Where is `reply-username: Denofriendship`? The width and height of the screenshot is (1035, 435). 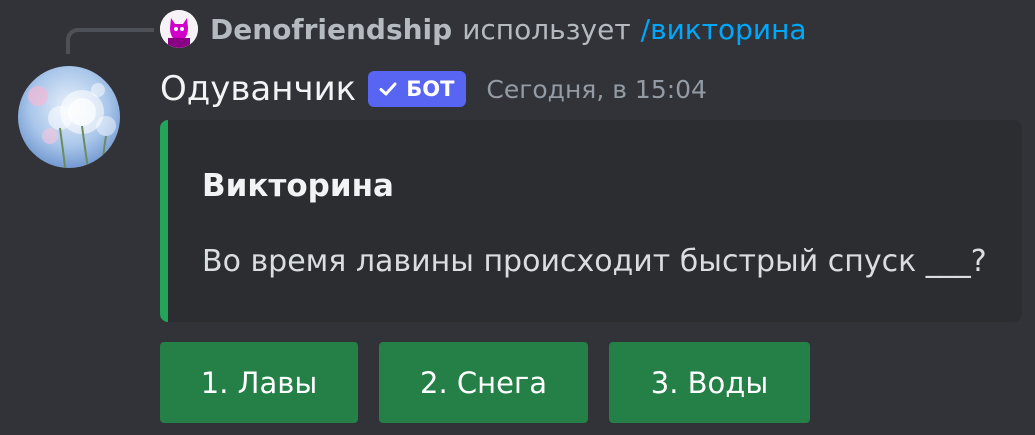 reply-username: Denofriendship is located at coordinates (331, 29).